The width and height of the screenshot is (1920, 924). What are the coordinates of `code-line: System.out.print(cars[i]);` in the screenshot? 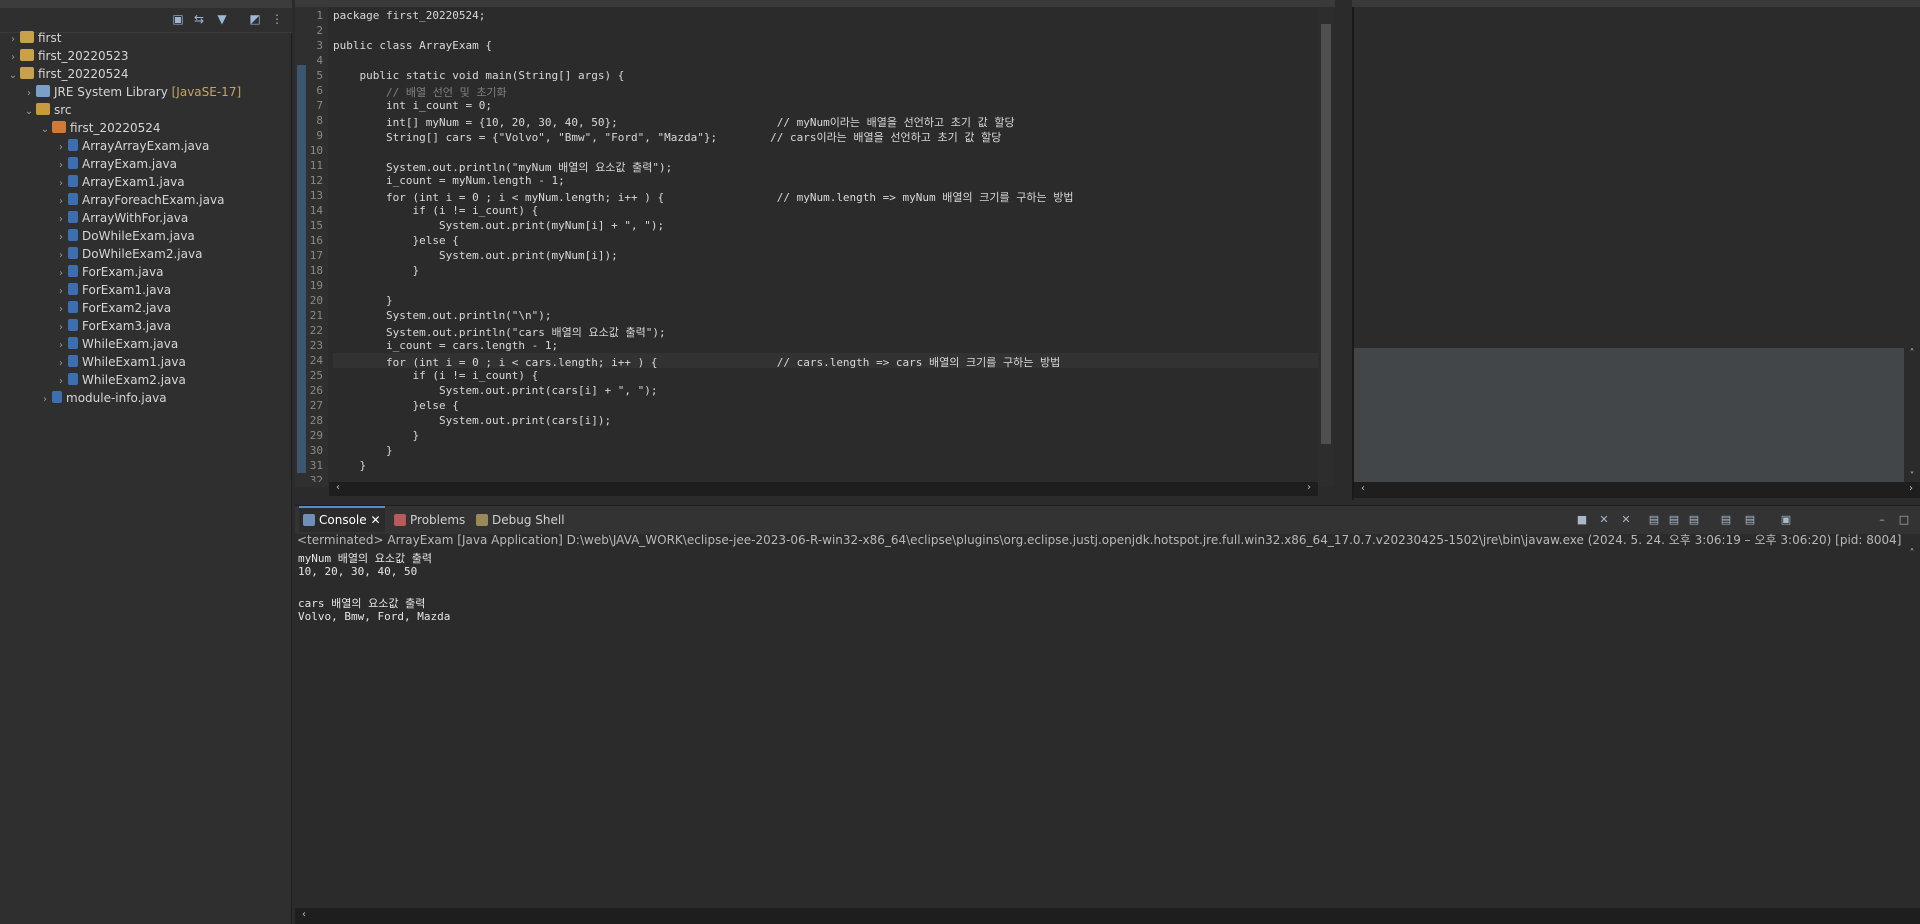 It's located at (472, 420).